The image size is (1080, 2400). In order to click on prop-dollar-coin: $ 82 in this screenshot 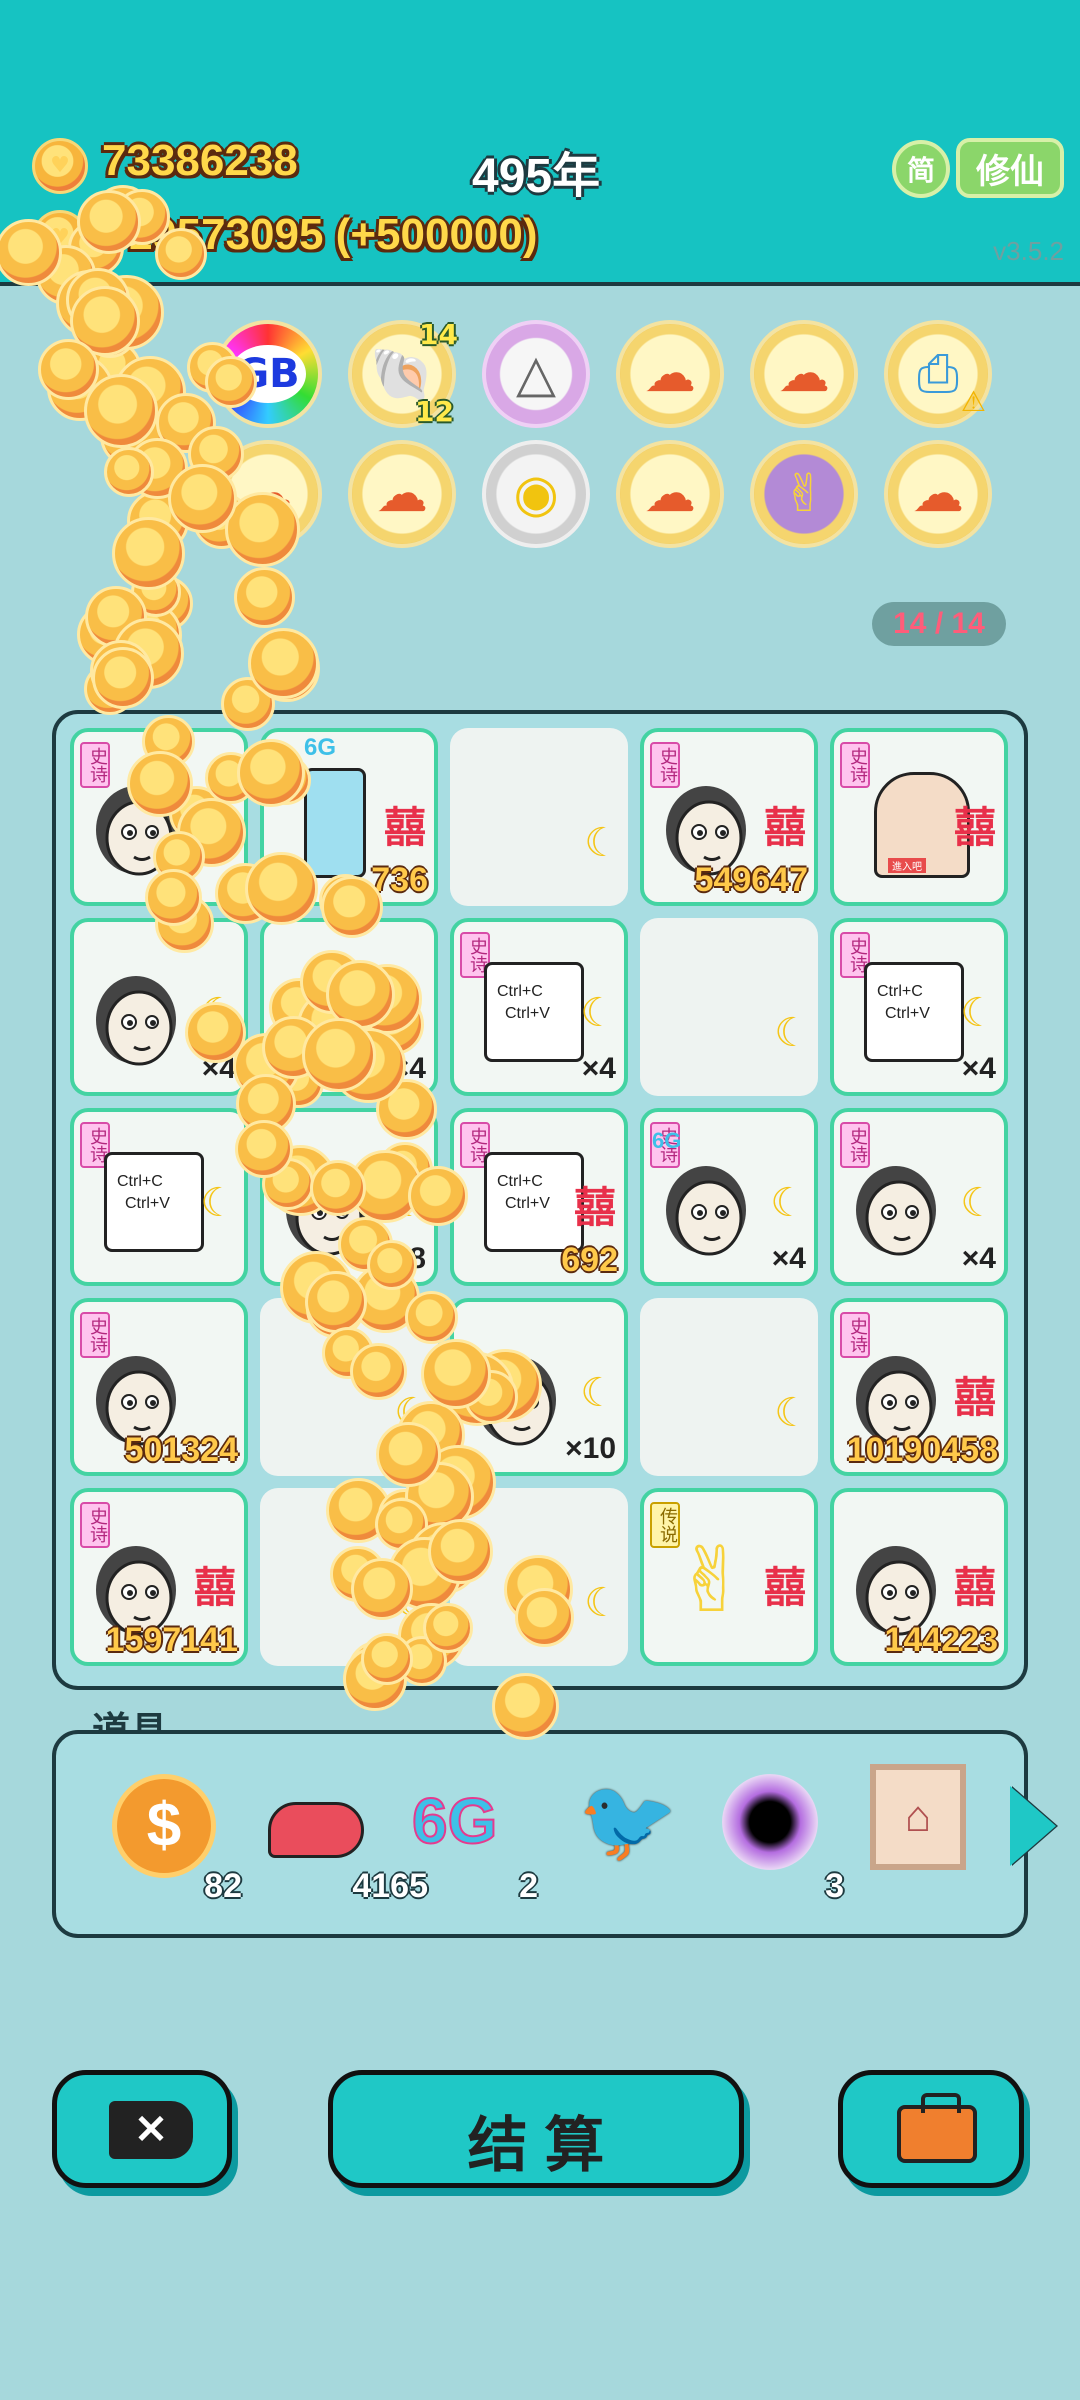, I will do `click(177, 1839)`.